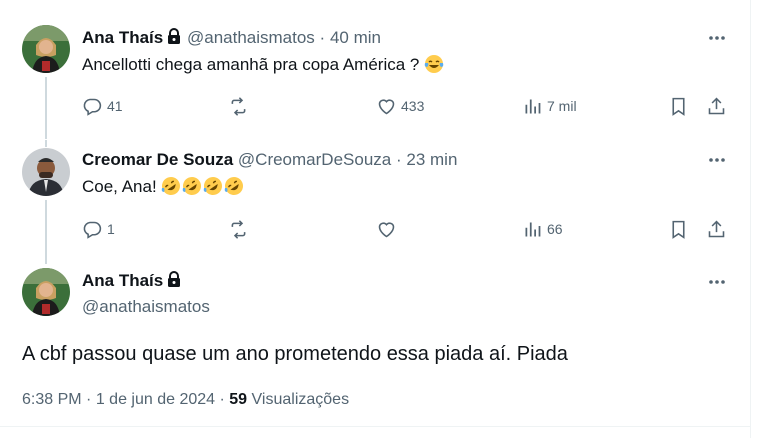 This screenshot has width=779, height=438. What do you see at coordinates (314, 159) in the screenshot?
I see `user-handle: @CreomarDeSouza` at bounding box center [314, 159].